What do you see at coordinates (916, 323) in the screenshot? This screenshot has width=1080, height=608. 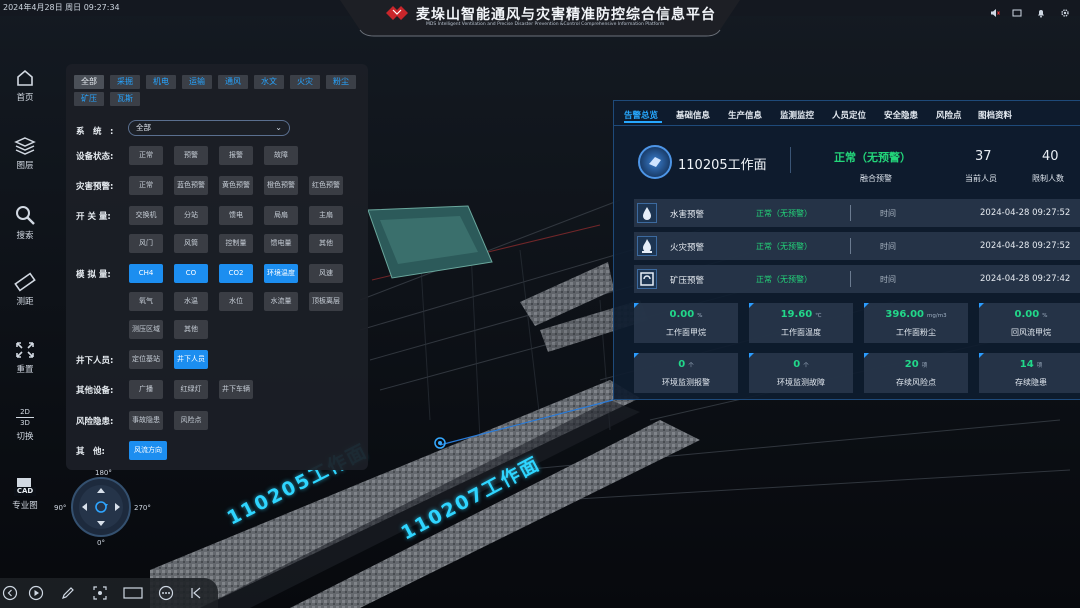 I see `metric-card: 396.00 mg/m3 工作面粉尘` at bounding box center [916, 323].